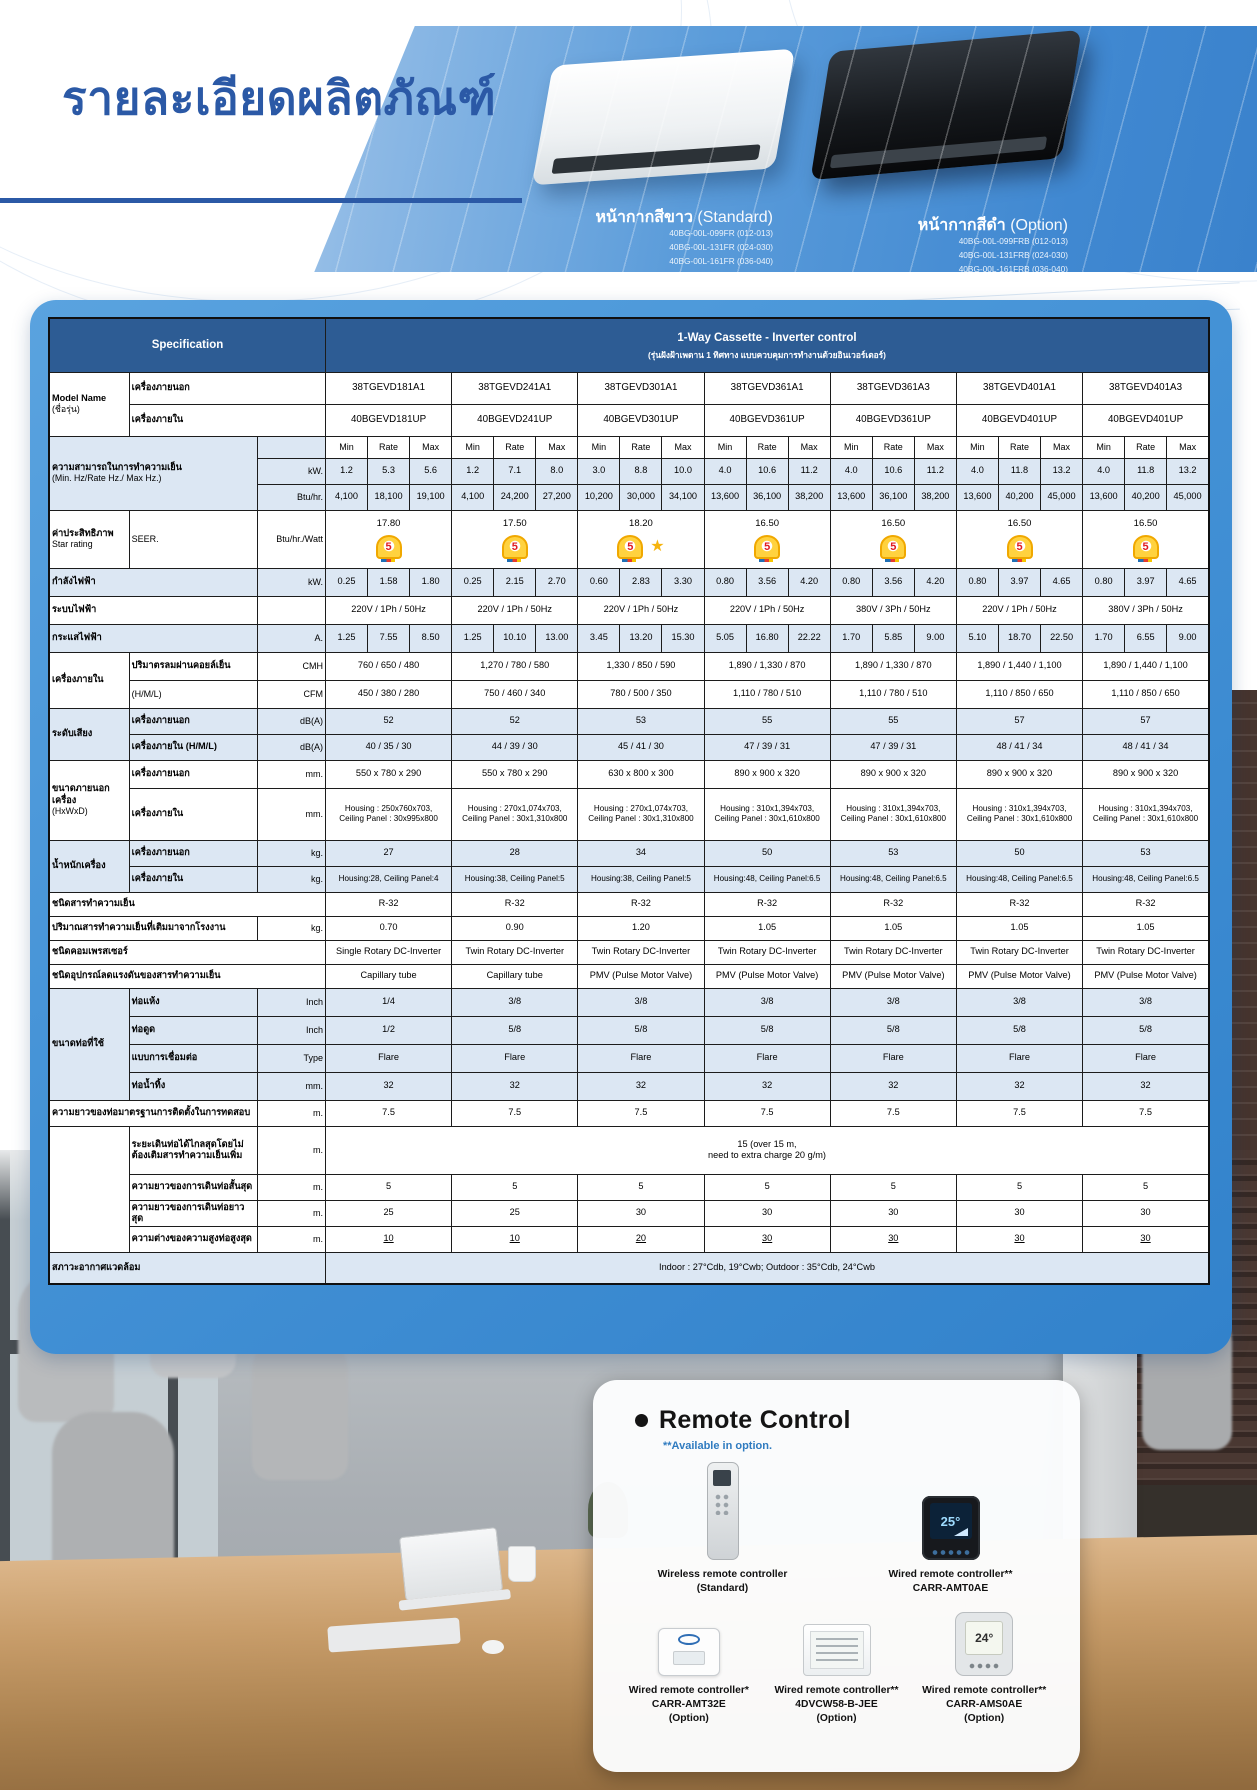 Image resolution: width=1257 pixels, height=1790 pixels. What do you see at coordinates (767, 471) in the screenshot?
I see `spec-cell: 10.6` at bounding box center [767, 471].